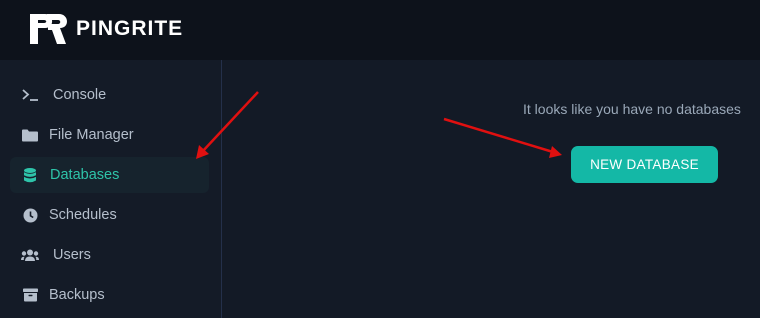 Image resolution: width=760 pixels, height=318 pixels. I want to click on sidebar-item-label: Console, so click(80, 95).